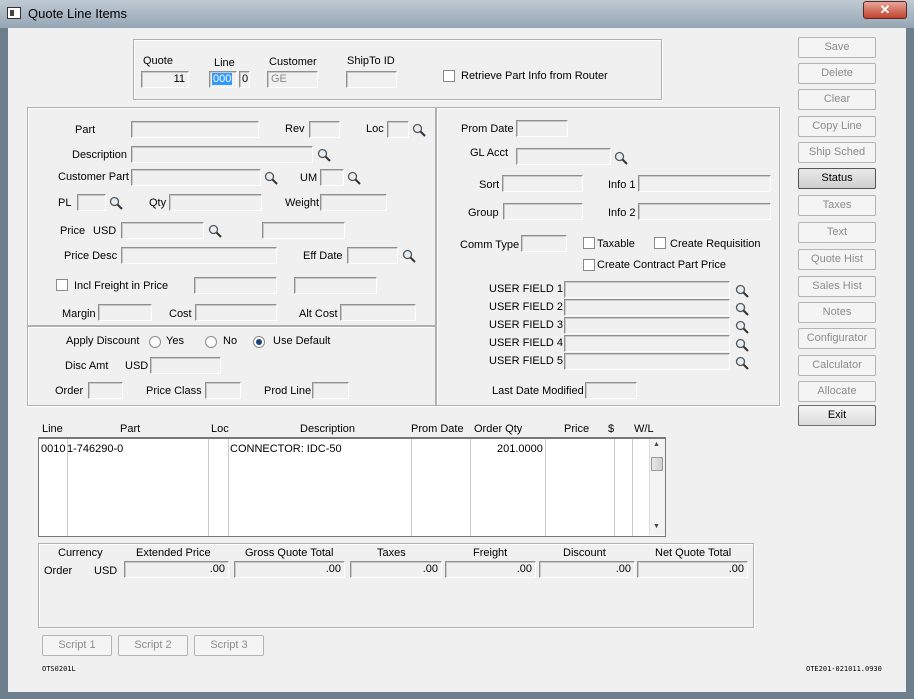 The width and height of the screenshot is (914, 699). What do you see at coordinates (611, 429) in the screenshot?
I see `col-currency: $` at bounding box center [611, 429].